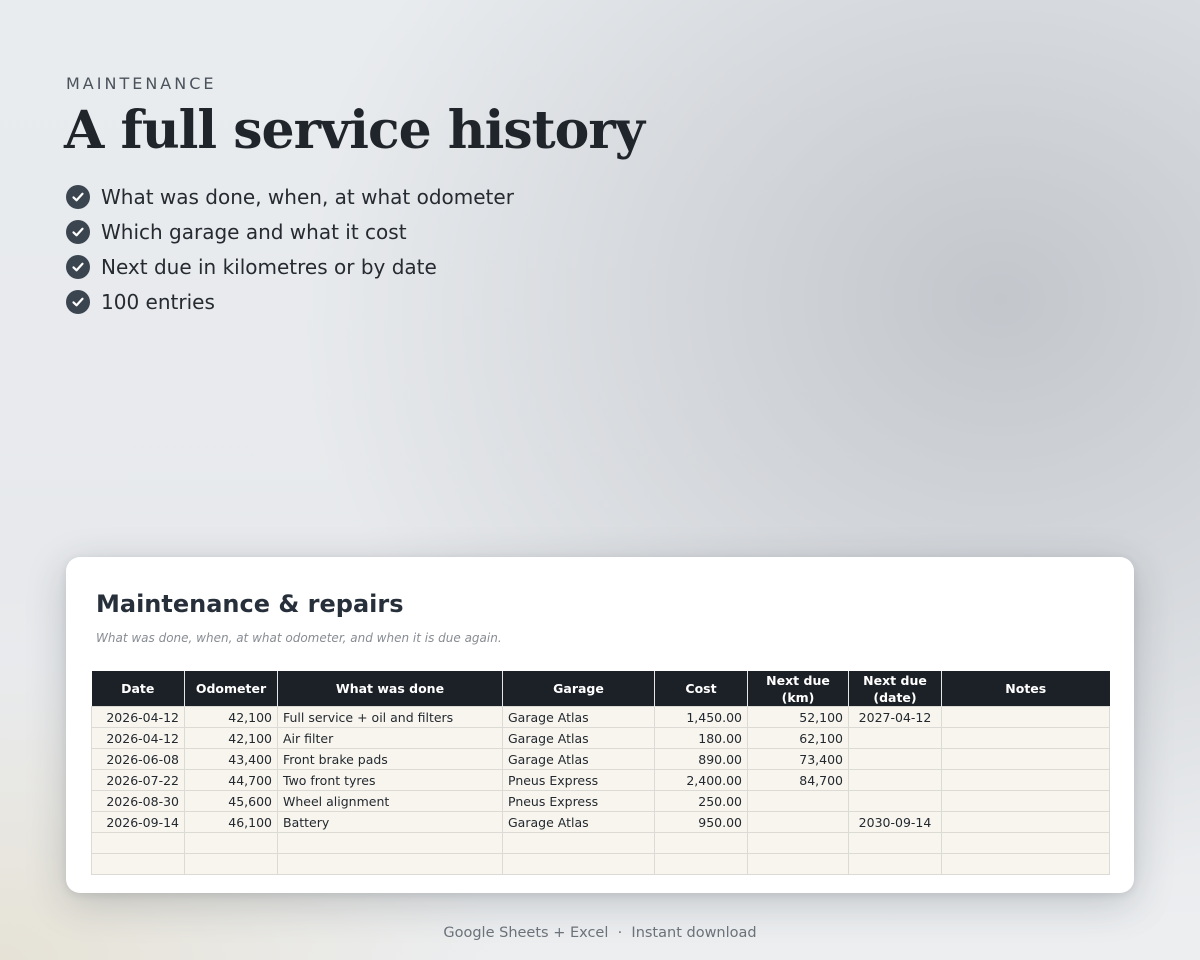 The height and width of the screenshot is (960, 1200). What do you see at coordinates (701, 780) in the screenshot?
I see `cell-cost: 2,400.00` at bounding box center [701, 780].